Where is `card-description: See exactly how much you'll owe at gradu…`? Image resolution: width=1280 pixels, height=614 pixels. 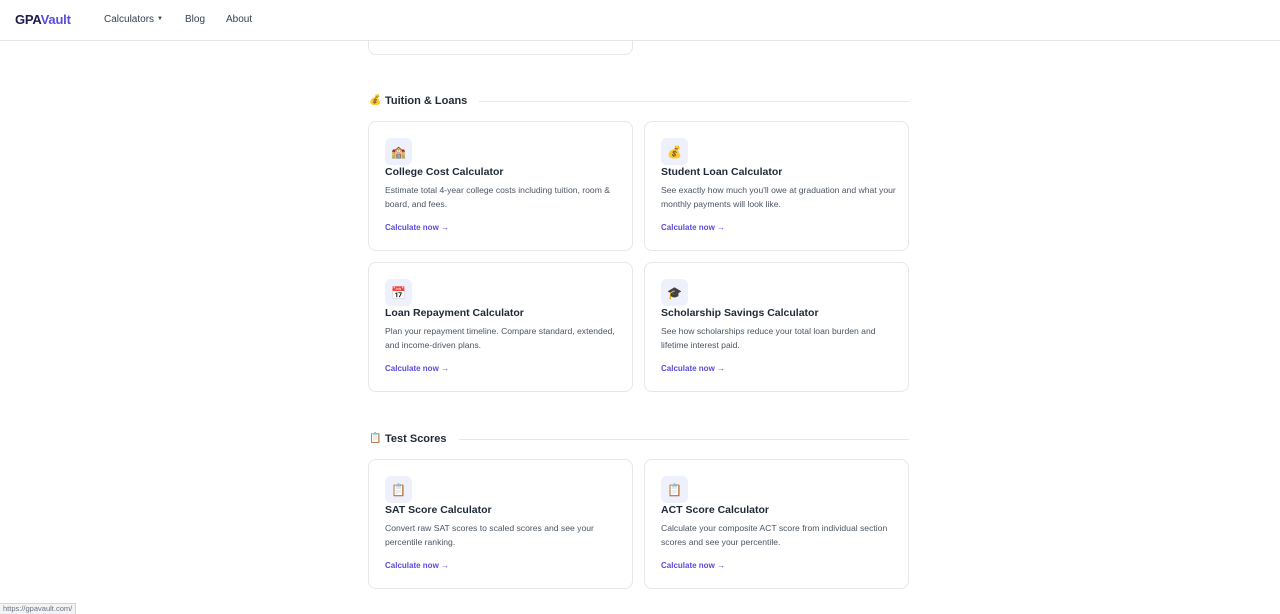 card-description: See exactly how much you'll owe at gradu… is located at coordinates (778, 197).